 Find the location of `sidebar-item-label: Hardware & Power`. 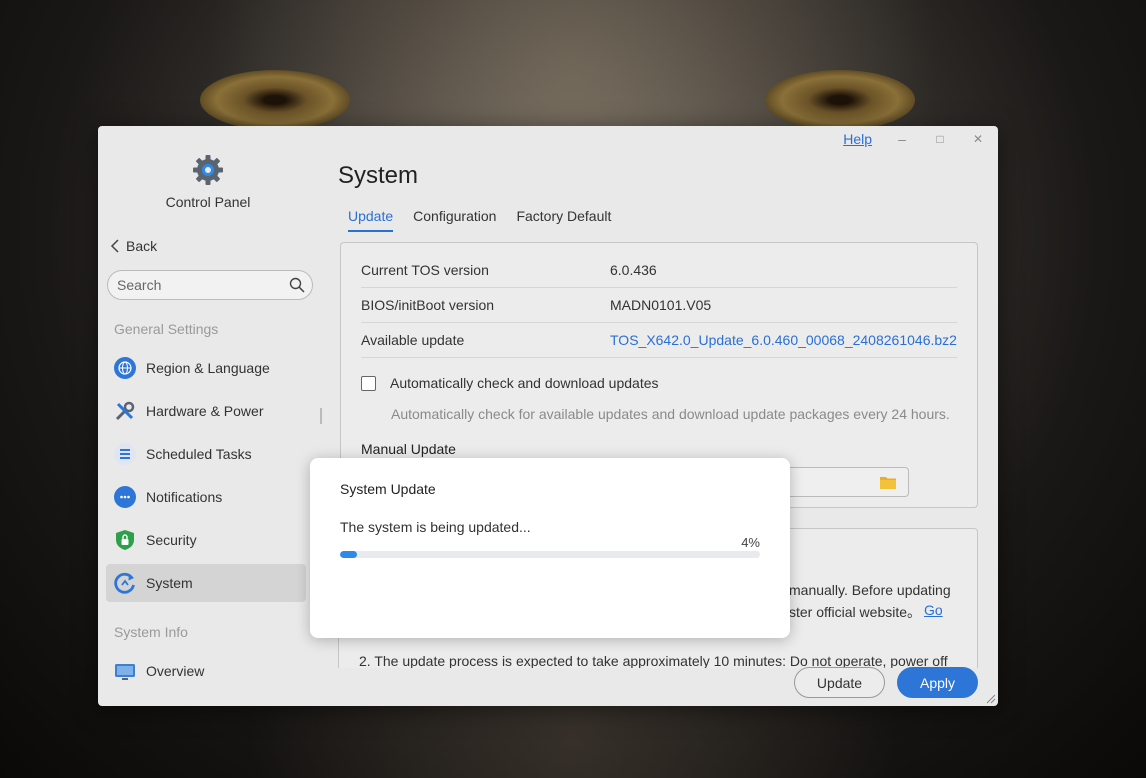

sidebar-item-label: Hardware & Power is located at coordinates (205, 411).